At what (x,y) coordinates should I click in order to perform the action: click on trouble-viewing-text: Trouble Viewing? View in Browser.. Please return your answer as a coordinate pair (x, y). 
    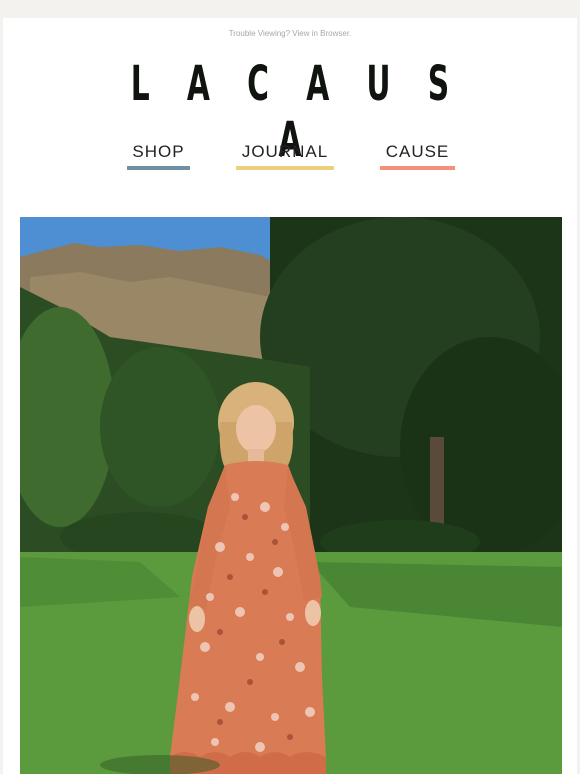
    Looking at the image, I should click on (290, 33).